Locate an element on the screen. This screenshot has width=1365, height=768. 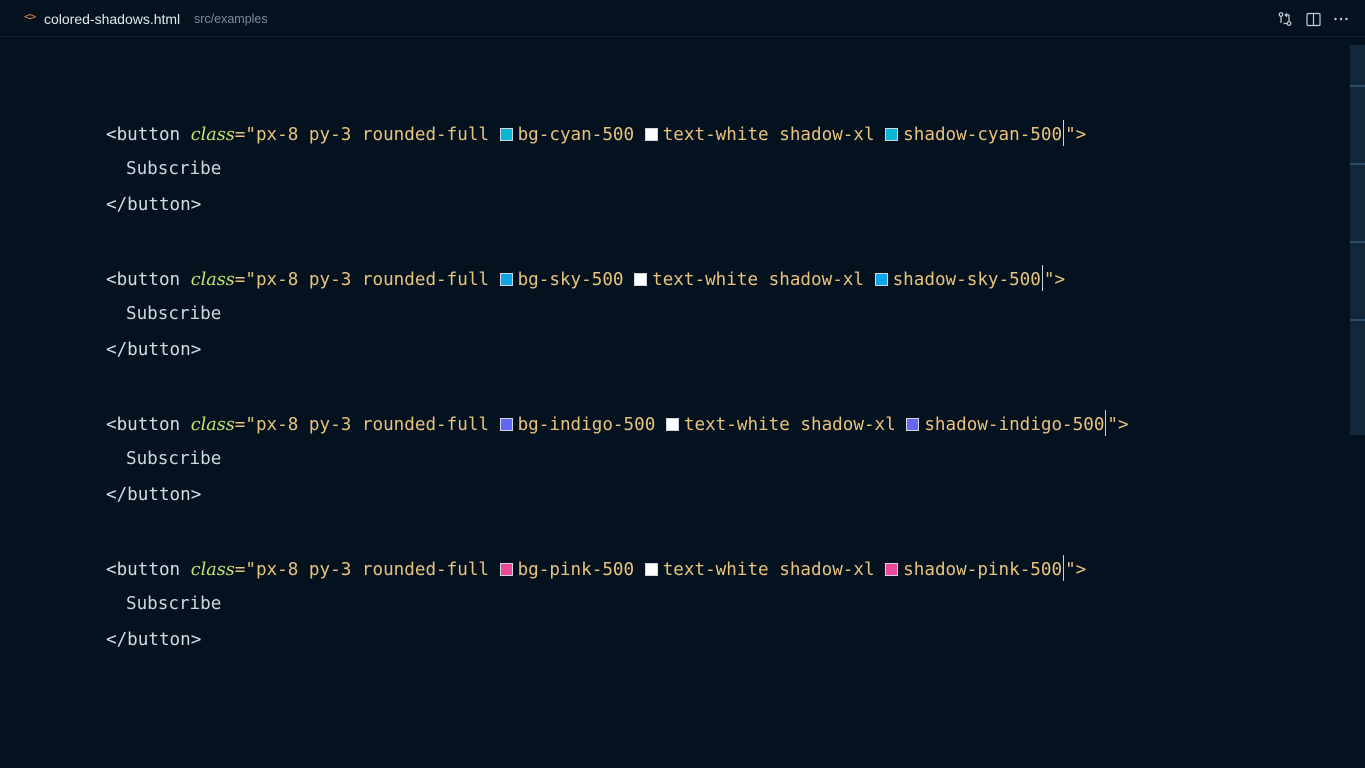
split-editor-icon is located at coordinates (1313, 19).